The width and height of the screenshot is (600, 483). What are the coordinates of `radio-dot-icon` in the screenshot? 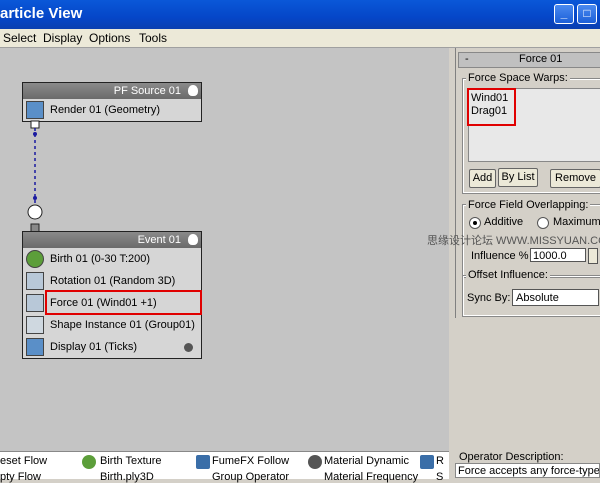 It's located at (475, 223).